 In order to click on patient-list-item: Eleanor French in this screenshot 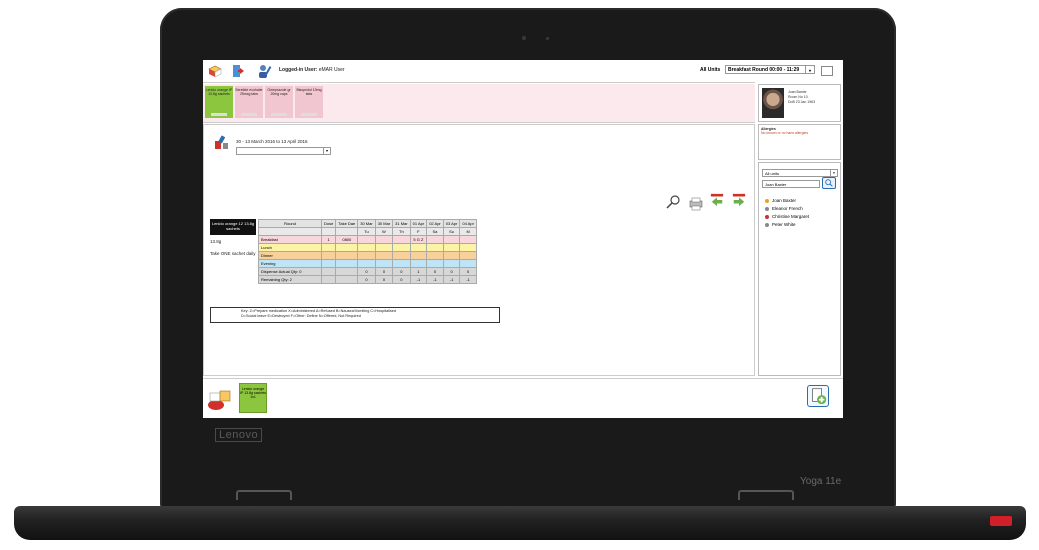, I will do `click(787, 209)`.